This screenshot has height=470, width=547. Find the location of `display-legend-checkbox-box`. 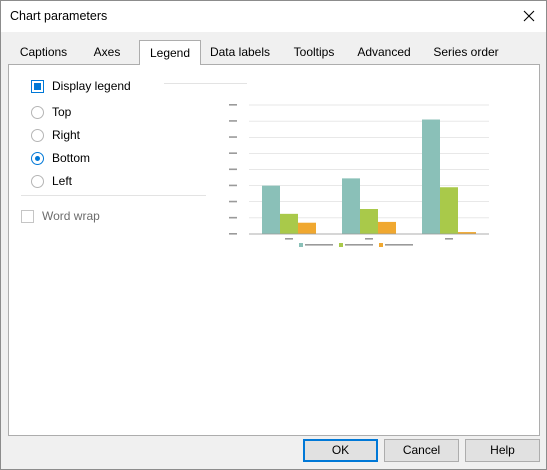

display-legend-checkbox-box is located at coordinates (37, 86).